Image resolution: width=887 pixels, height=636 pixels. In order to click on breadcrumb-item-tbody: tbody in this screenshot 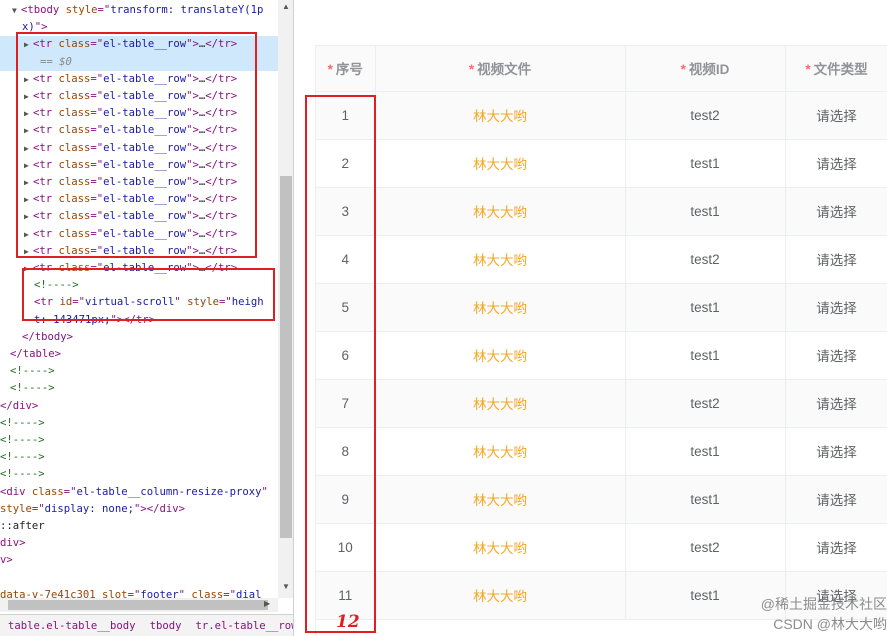, I will do `click(165, 626)`.